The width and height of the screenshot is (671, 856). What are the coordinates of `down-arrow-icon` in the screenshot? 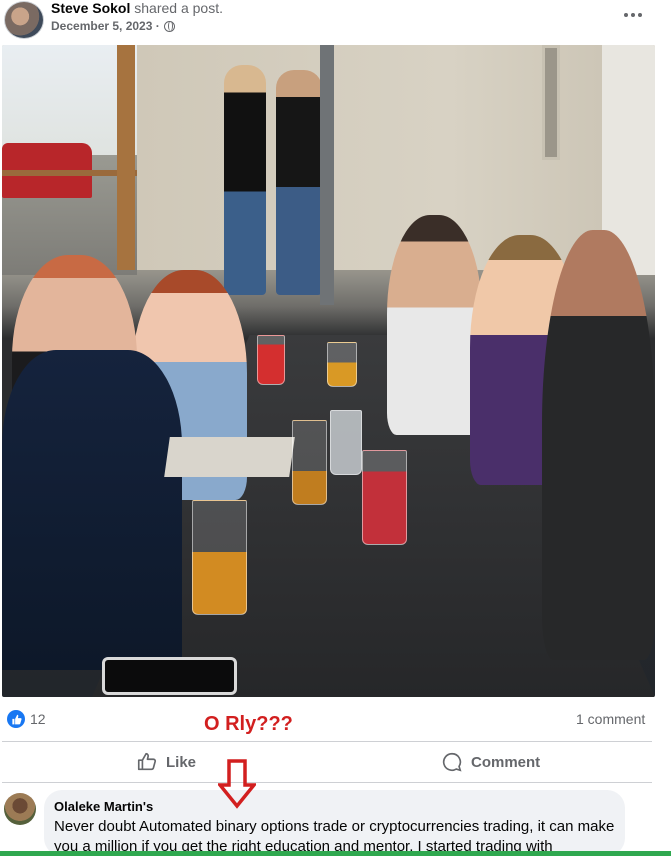 It's located at (237, 784).